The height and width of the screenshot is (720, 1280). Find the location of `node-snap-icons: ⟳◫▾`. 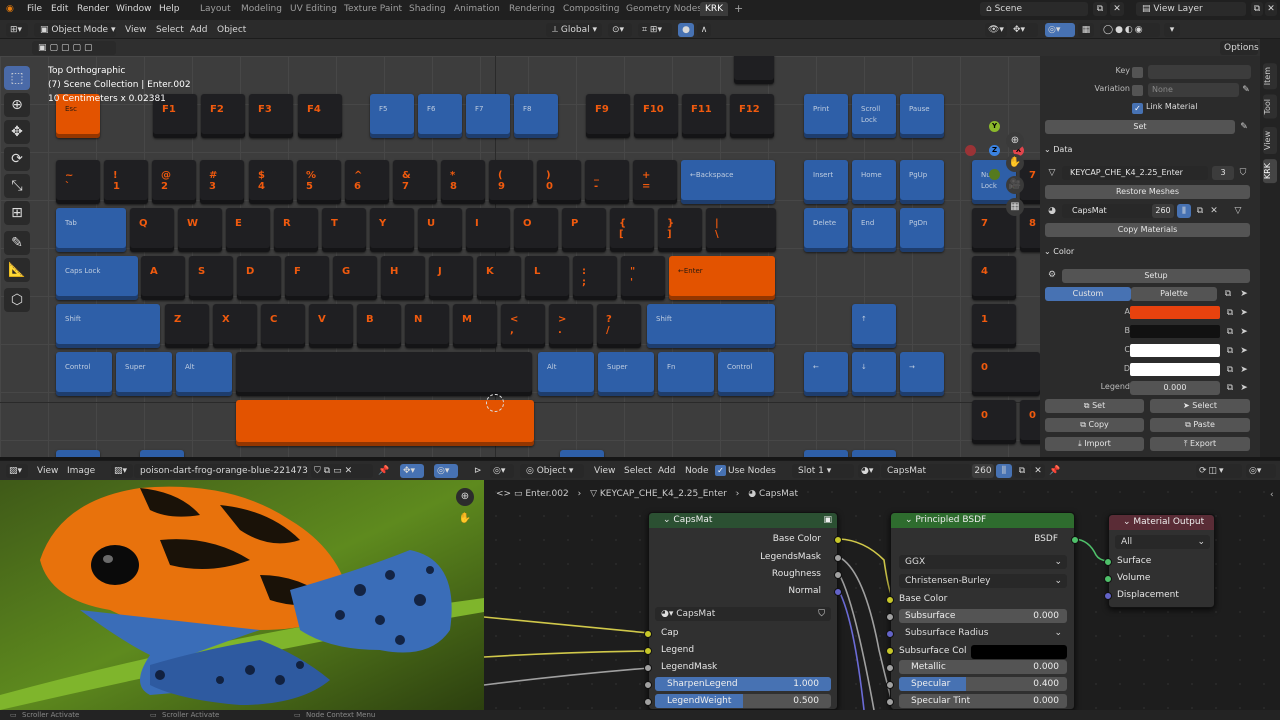

node-snap-icons: ⟳◫▾ is located at coordinates (1219, 471).